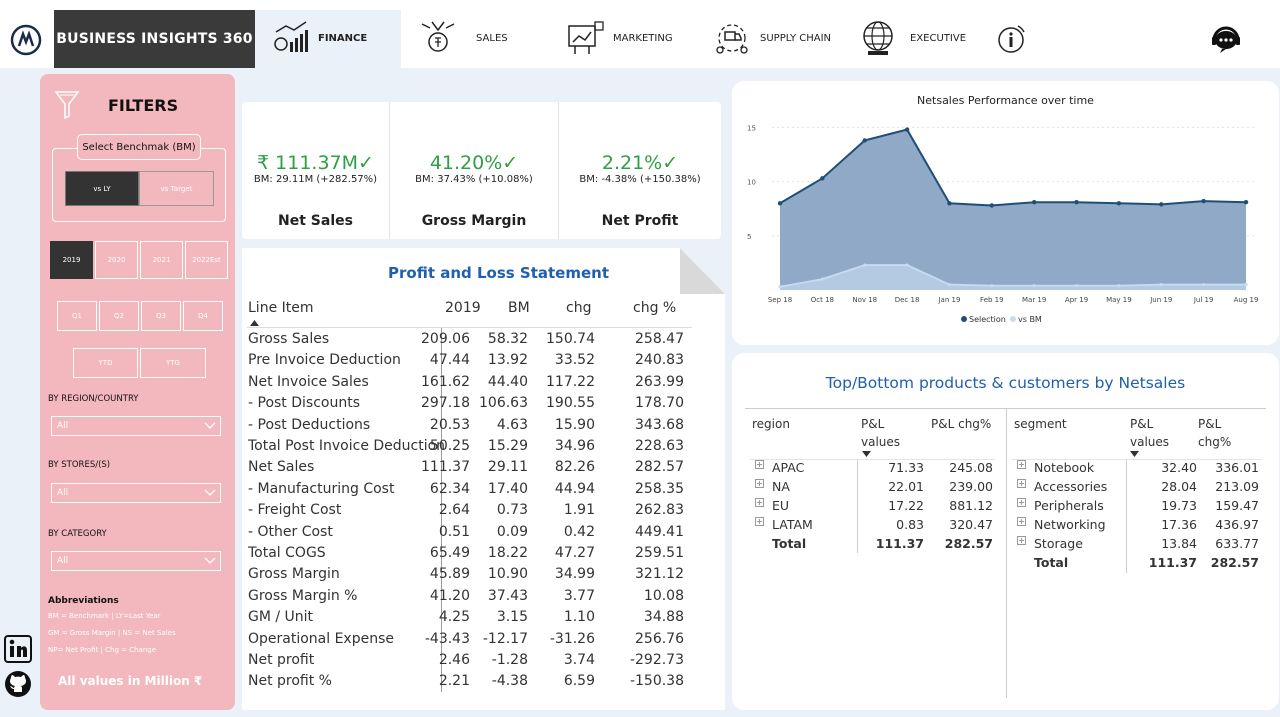 The width and height of the screenshot is (1280, 717). Describe the element at coordinates (143, 105) in the screenshot. I see `filters-title: FILTERS` at that location.